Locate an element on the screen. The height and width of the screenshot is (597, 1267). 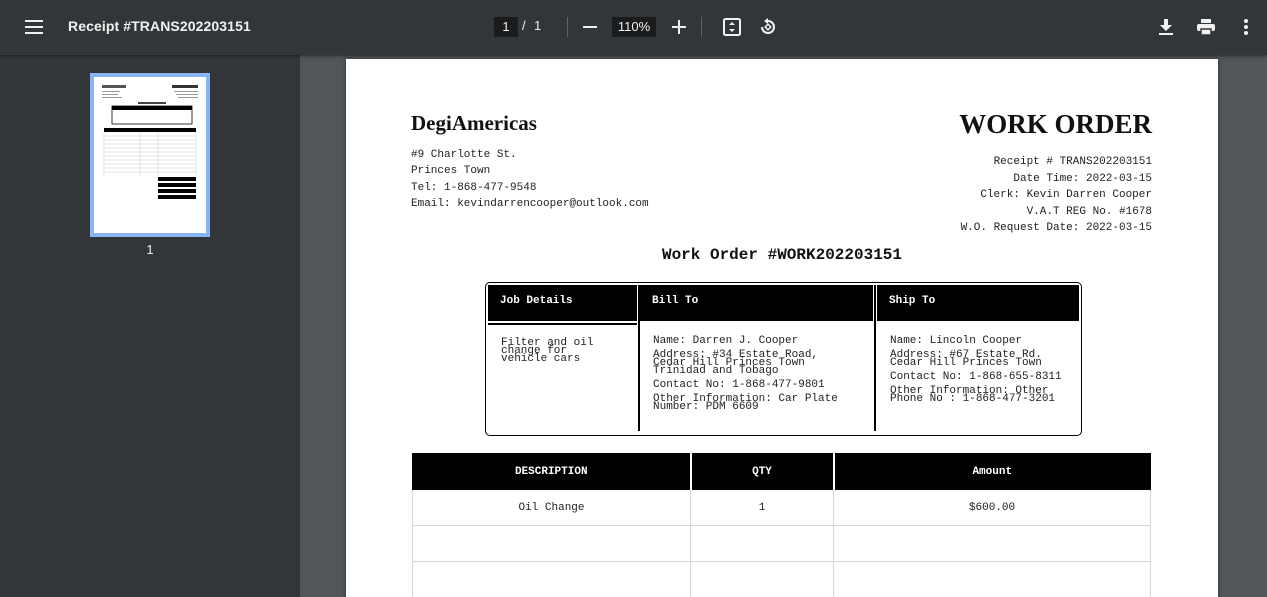
job-details-text: Filter and oil change for vehicle cars is located at coordinates (547, 351).